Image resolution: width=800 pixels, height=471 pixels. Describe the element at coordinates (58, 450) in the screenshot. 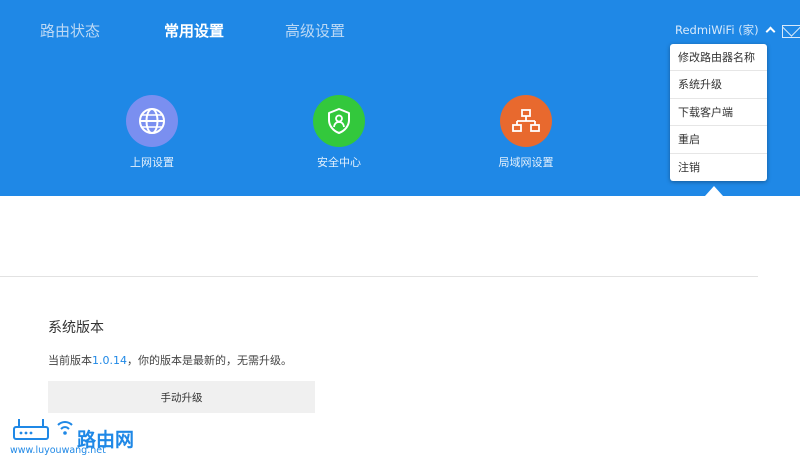

I see `watermark-url: www.luyouwang.net` at that location.